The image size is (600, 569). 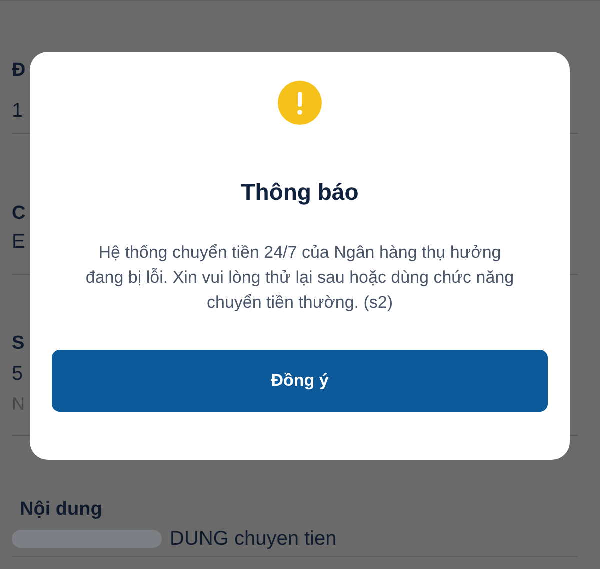 I want to click on dialog-title: Thông báo, so click(x=300, y=192).